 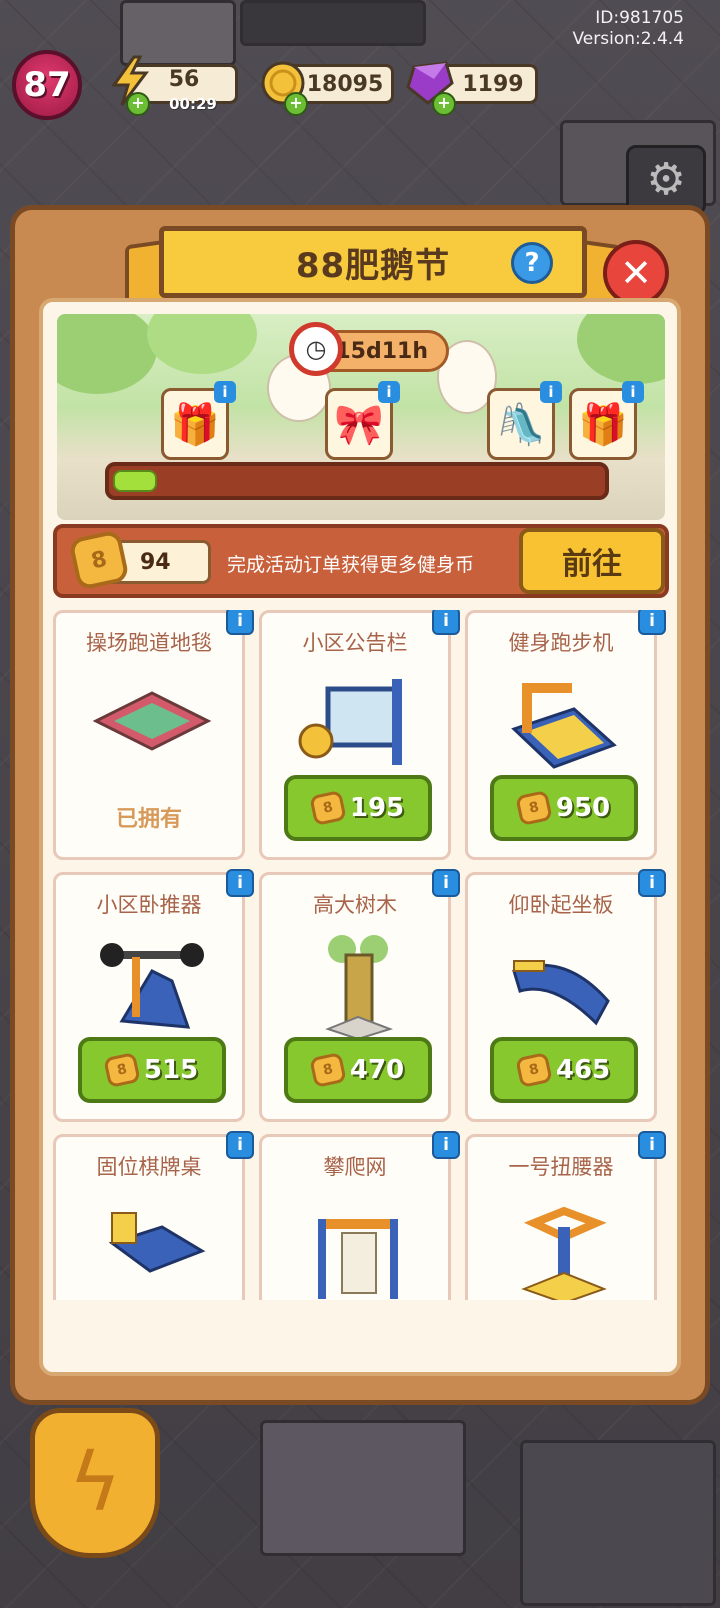 I want to click on close-icon: ✕, so click(x=636, y=273).